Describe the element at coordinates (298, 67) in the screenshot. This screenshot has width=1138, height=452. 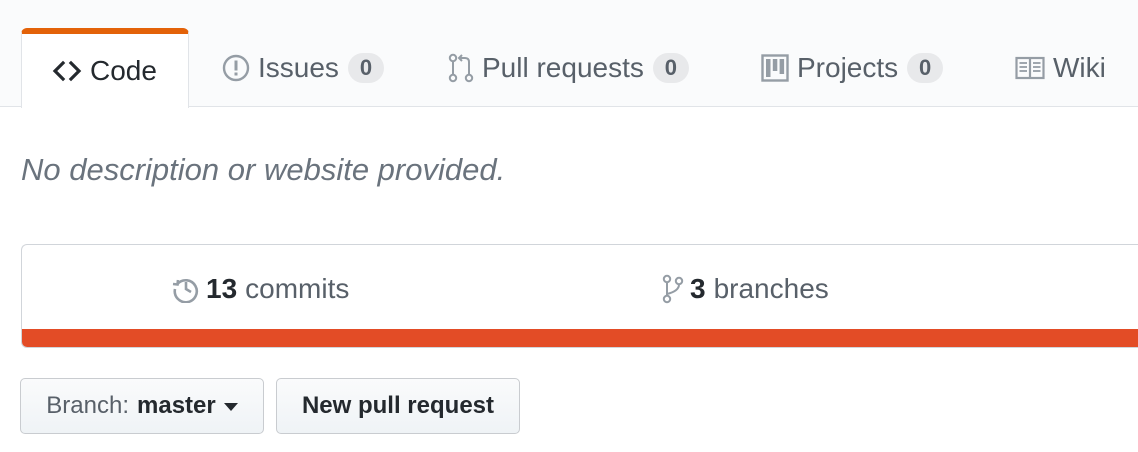
I see `tab-issues-label: Issues` at that location.